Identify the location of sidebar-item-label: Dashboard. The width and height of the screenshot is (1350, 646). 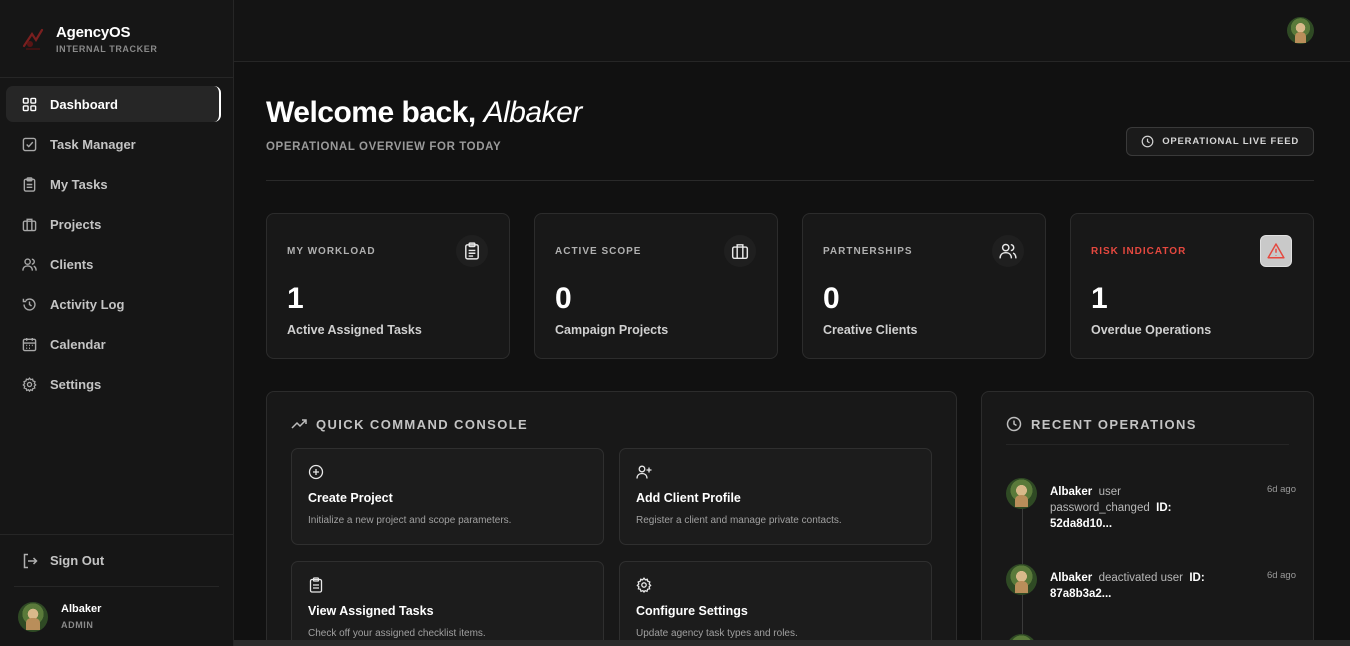
(84, 104).